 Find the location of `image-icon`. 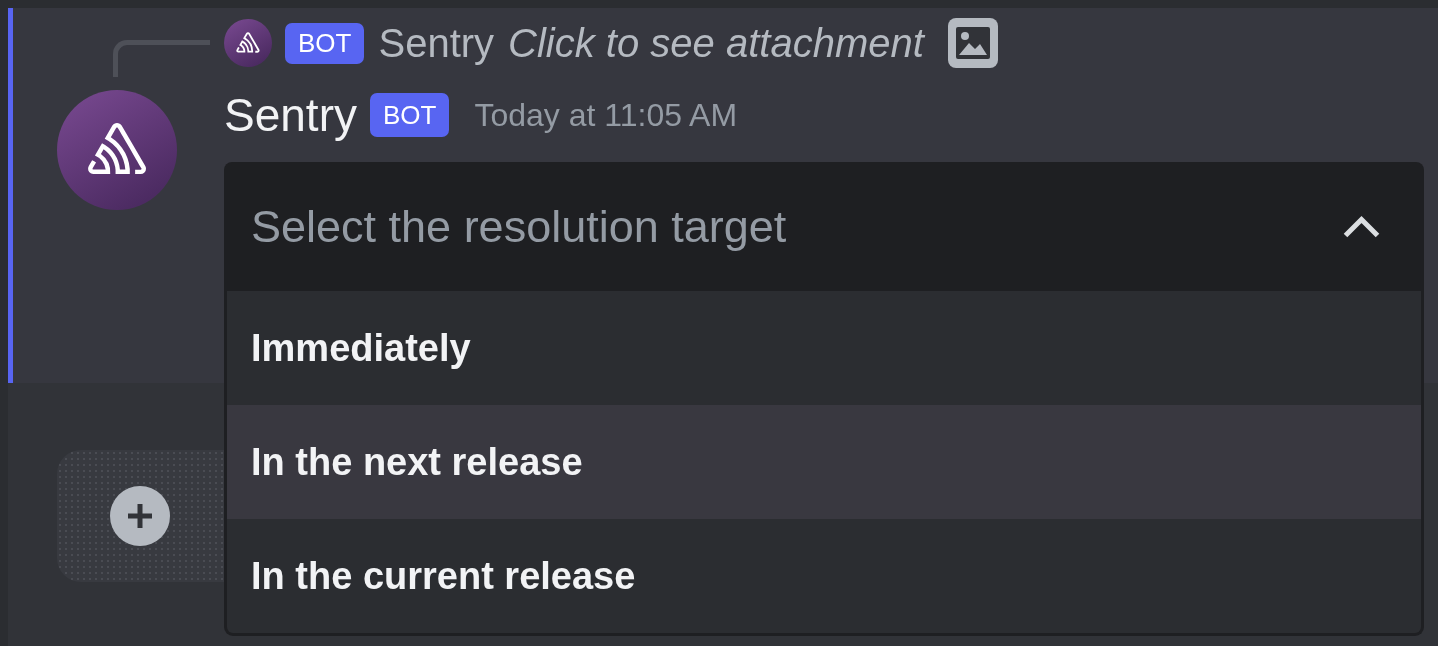

image-icon is located at coordinates (972, 43).